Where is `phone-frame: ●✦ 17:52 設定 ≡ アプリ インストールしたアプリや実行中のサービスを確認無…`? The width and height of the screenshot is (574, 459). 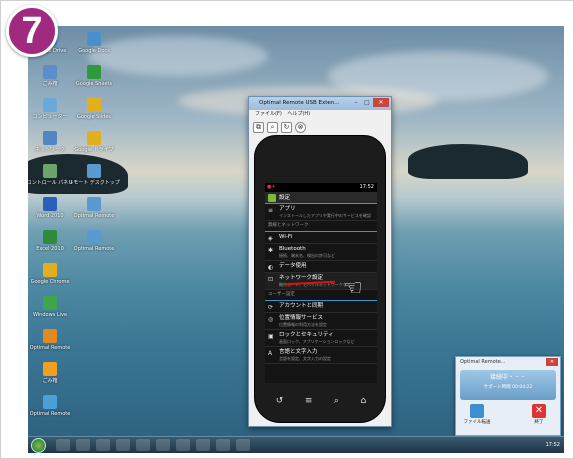
phone-frame: ●✦ 17:52 設定 ≡ アプリ インストールしたアプリや実行中のサービスを確認無… is located at coordinates (320, 279).